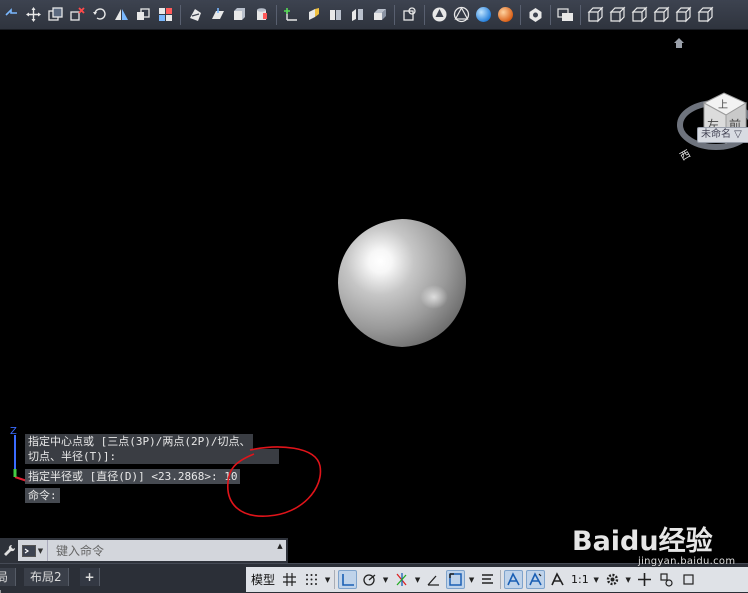 The image size is (748, 593). What do you see at coordinates (536, 579) in the screenshot?
I see `auto-scale-icon` at bounding box center [536, 579].